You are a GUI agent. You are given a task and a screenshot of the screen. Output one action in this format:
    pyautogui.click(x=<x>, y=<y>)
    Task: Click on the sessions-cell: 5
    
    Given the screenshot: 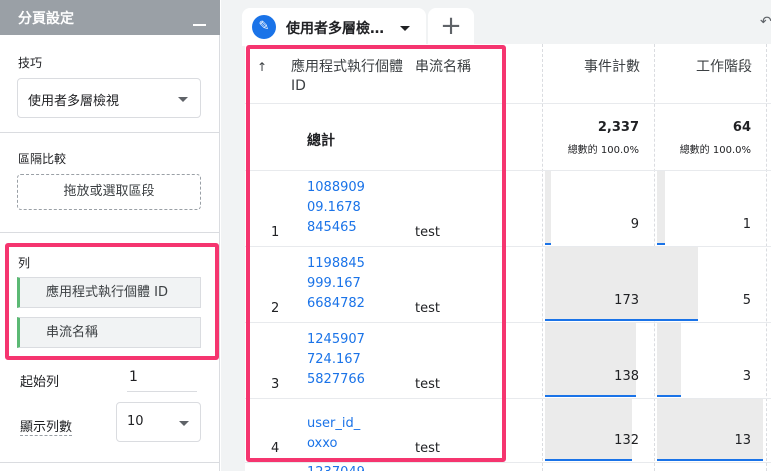 What is the action you would take?
    pyautogui.click(x=746, y=300)
    